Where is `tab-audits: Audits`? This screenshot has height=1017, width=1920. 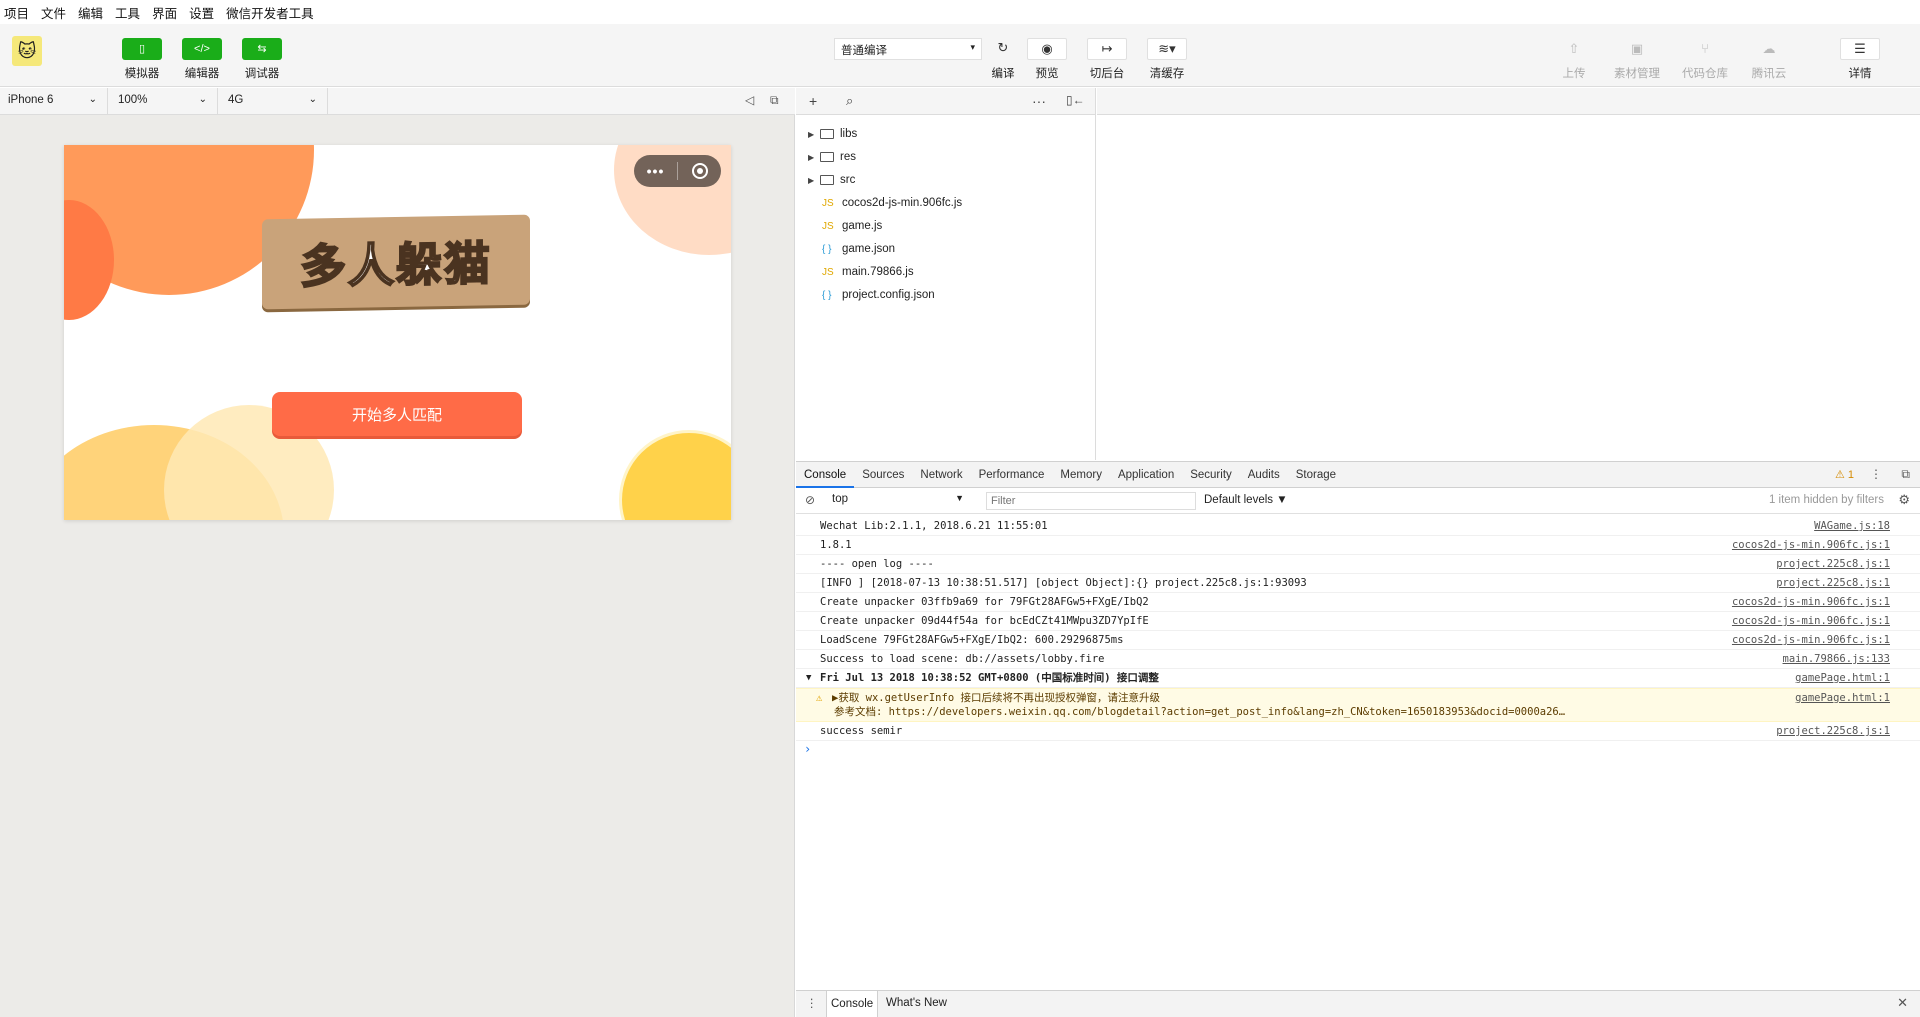
tab-audits: Audits is located at coordinates (1264, 475).